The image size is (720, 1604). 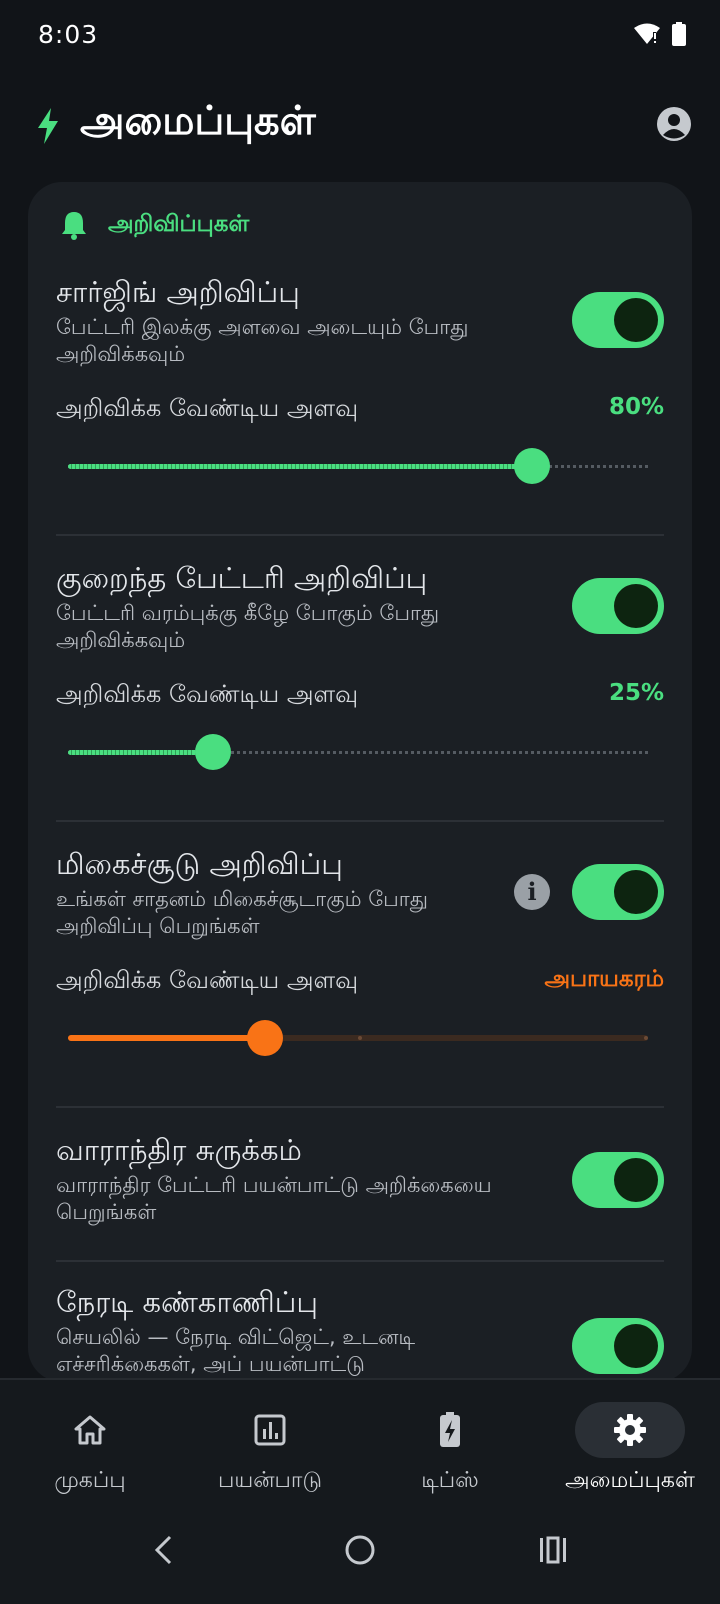 What do you see at coordinates (198, 121) in the screenshot?
I see `page-title: அமைப்புகள்` at bounding box center [198, 121].